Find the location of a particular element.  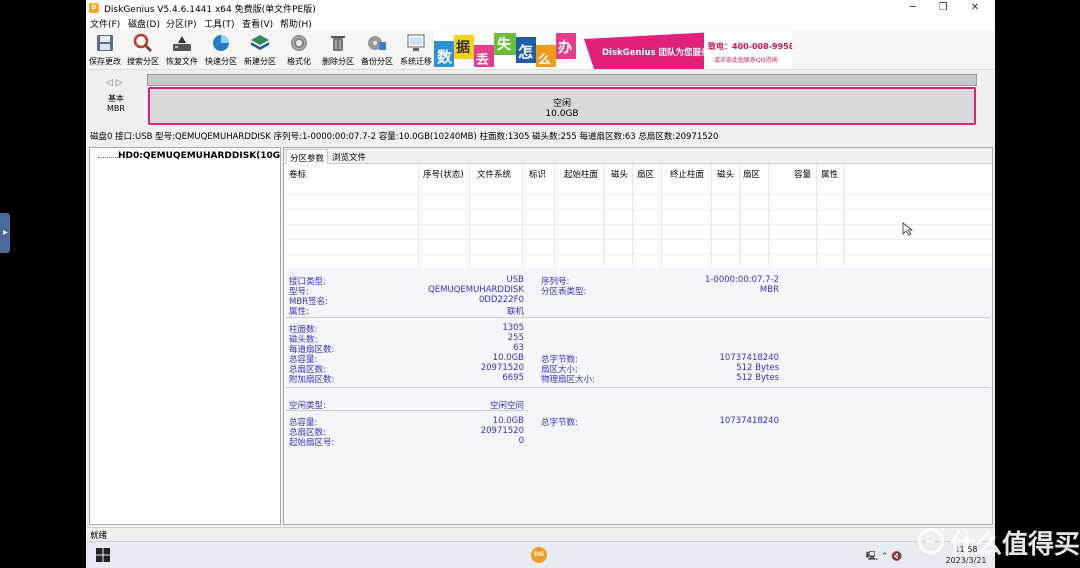

banner-char-1: 数 is located at coordinates (445, 57).